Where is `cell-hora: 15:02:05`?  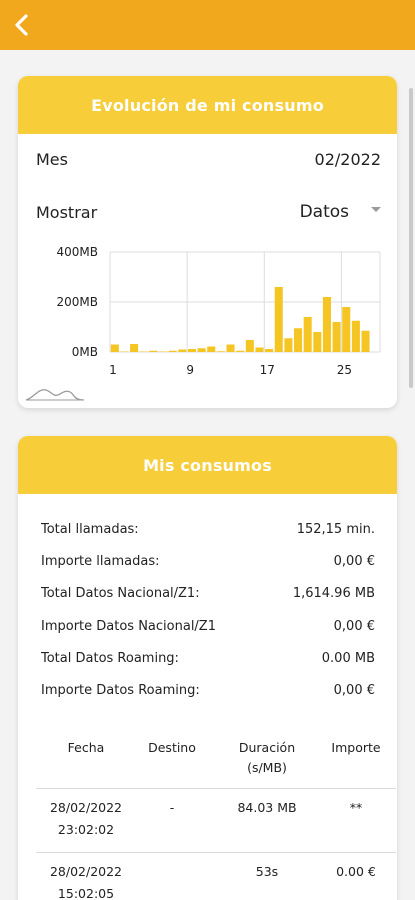 cell-hora: 15:02:05 is located at coordinates (86, 893).